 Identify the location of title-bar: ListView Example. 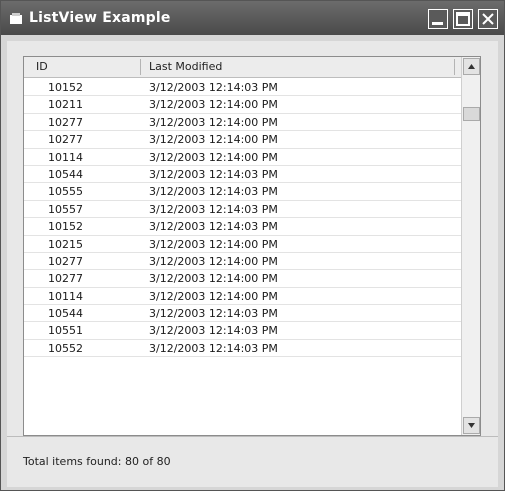
(252, 18).